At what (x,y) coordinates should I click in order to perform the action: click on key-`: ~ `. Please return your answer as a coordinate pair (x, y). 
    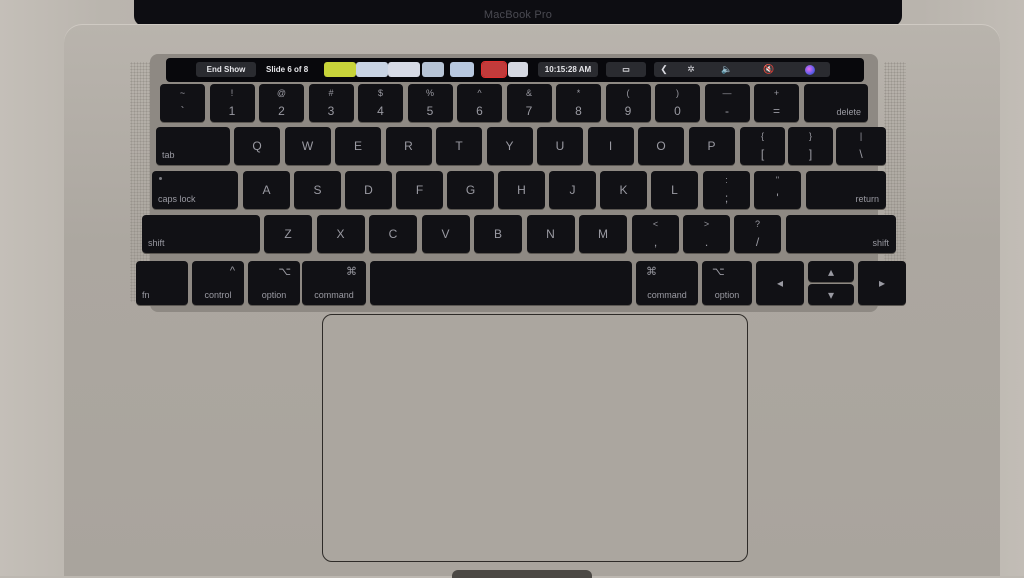
    Looking at the image, I should click on (182, 103).